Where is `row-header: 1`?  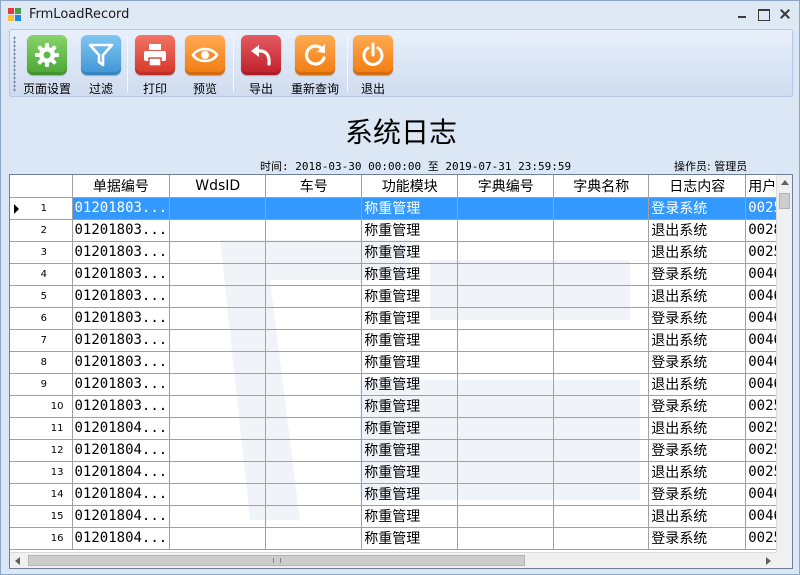 row-header: 1 is located at coordinates (41, 208).